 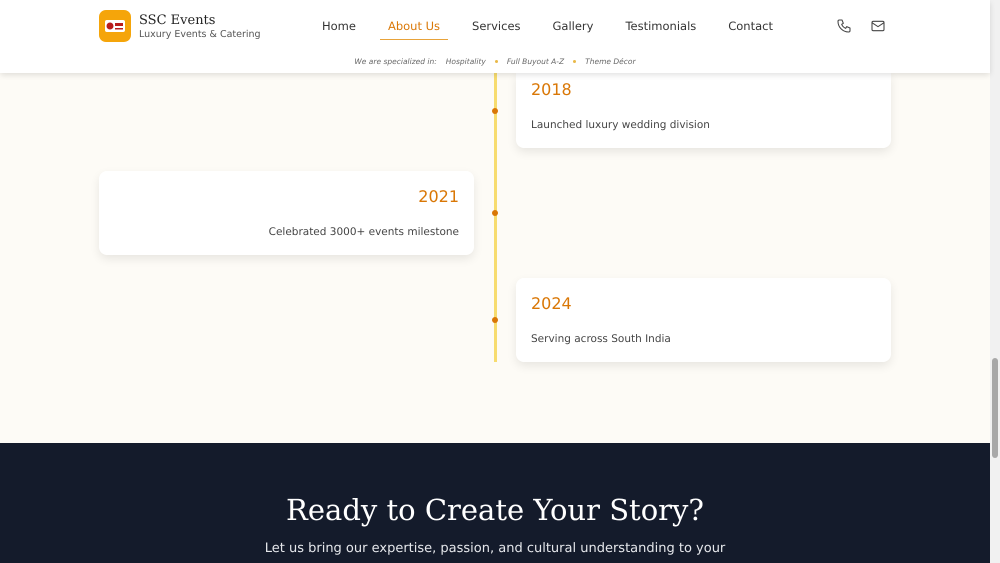 What do you see at coordinates (573, 26) in the screenshot?
I see `nav-link: Gallery` at bounding box center [573, 26].